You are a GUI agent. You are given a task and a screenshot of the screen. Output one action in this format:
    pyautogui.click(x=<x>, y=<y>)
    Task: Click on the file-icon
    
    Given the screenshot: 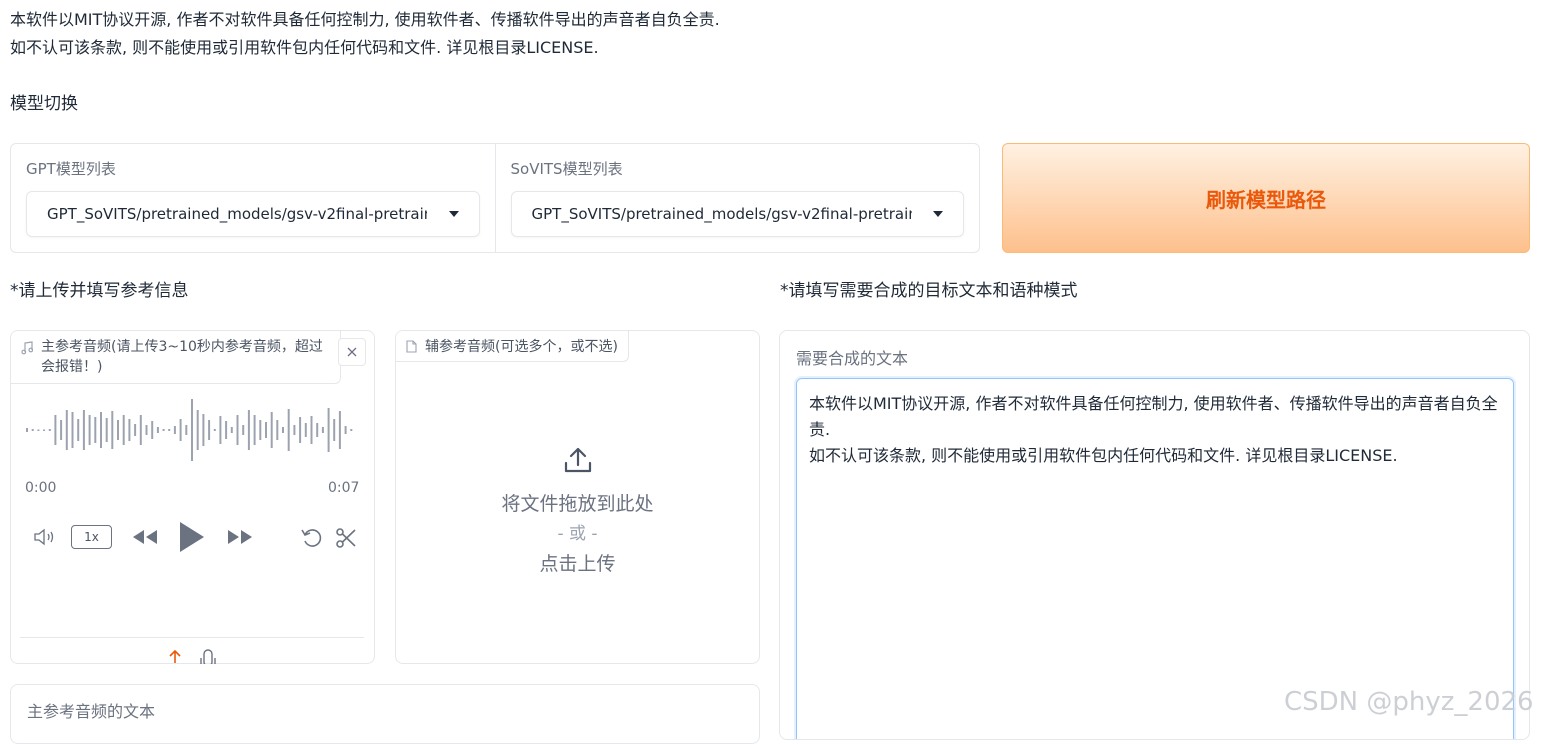 What is the action you would take?
    pyautogui.click(x=411, y=346)
    